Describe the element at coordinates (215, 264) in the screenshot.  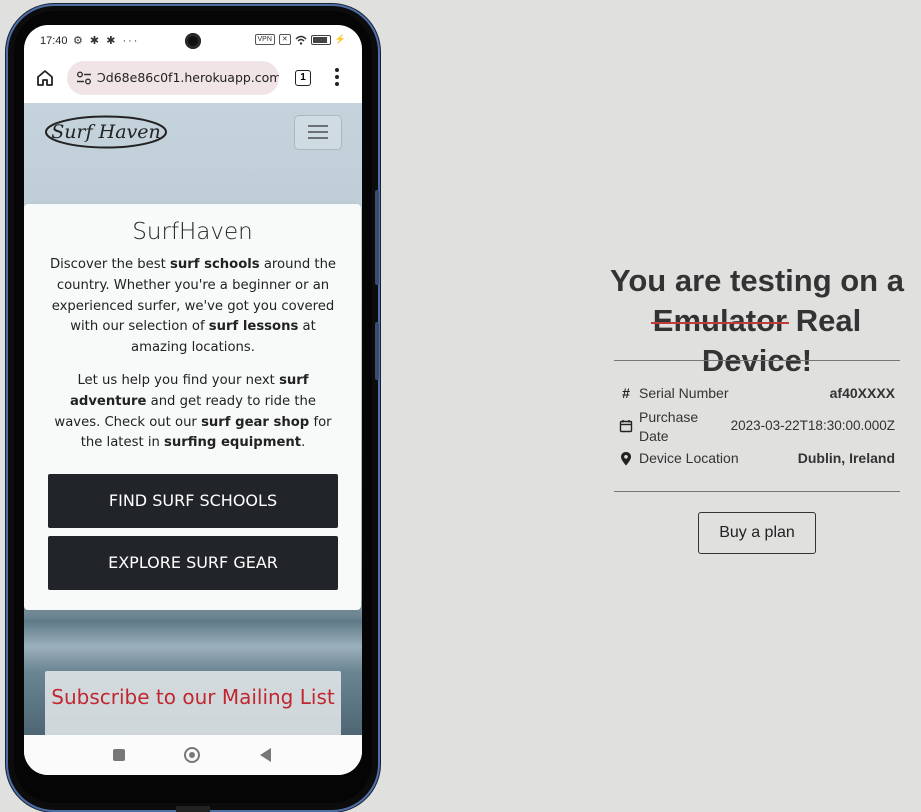
I see `intro-paragraph-segment: surf schools` at that location.